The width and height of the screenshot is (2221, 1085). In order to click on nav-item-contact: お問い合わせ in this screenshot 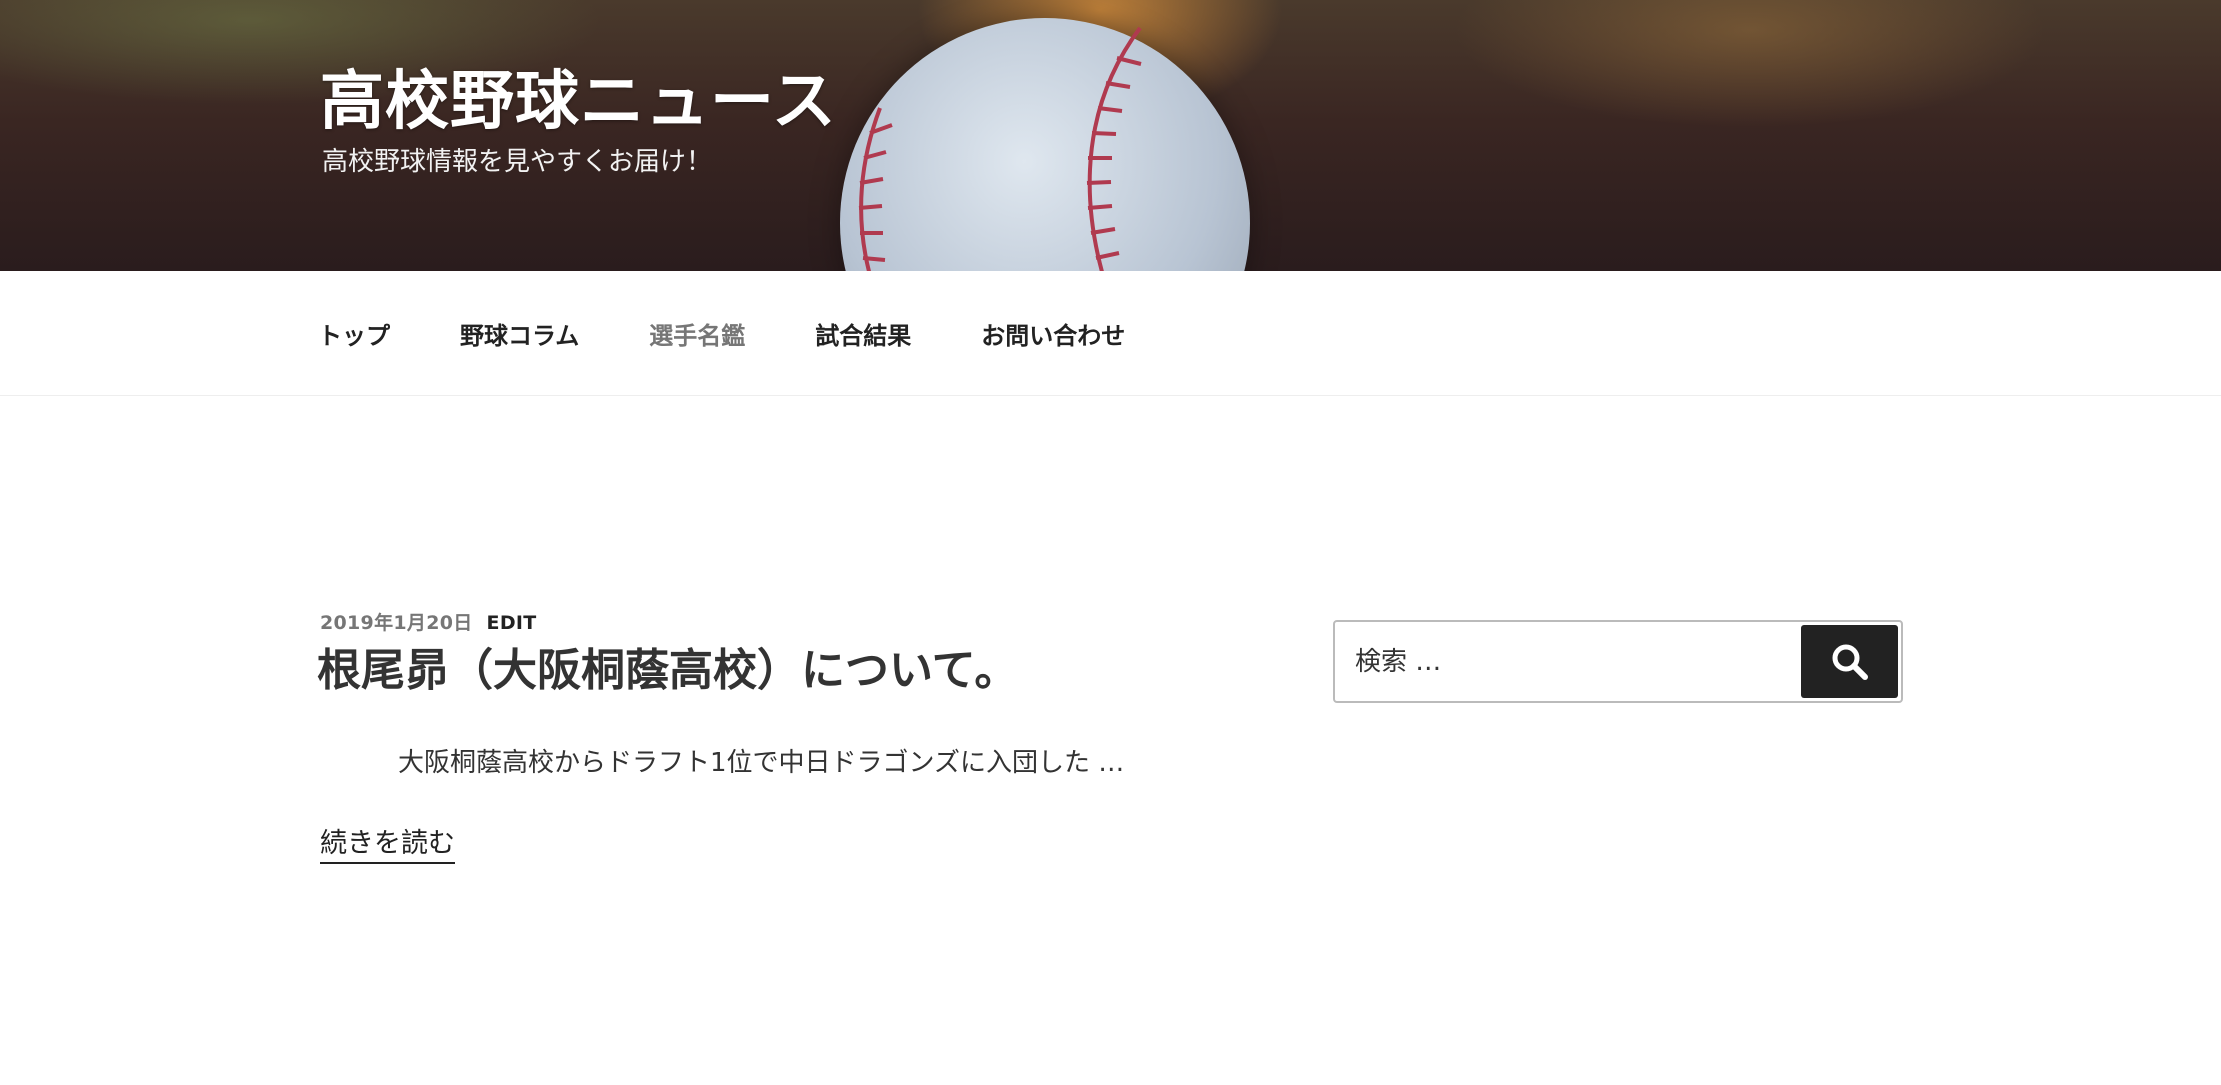, I will do `click(1053, 333)`.